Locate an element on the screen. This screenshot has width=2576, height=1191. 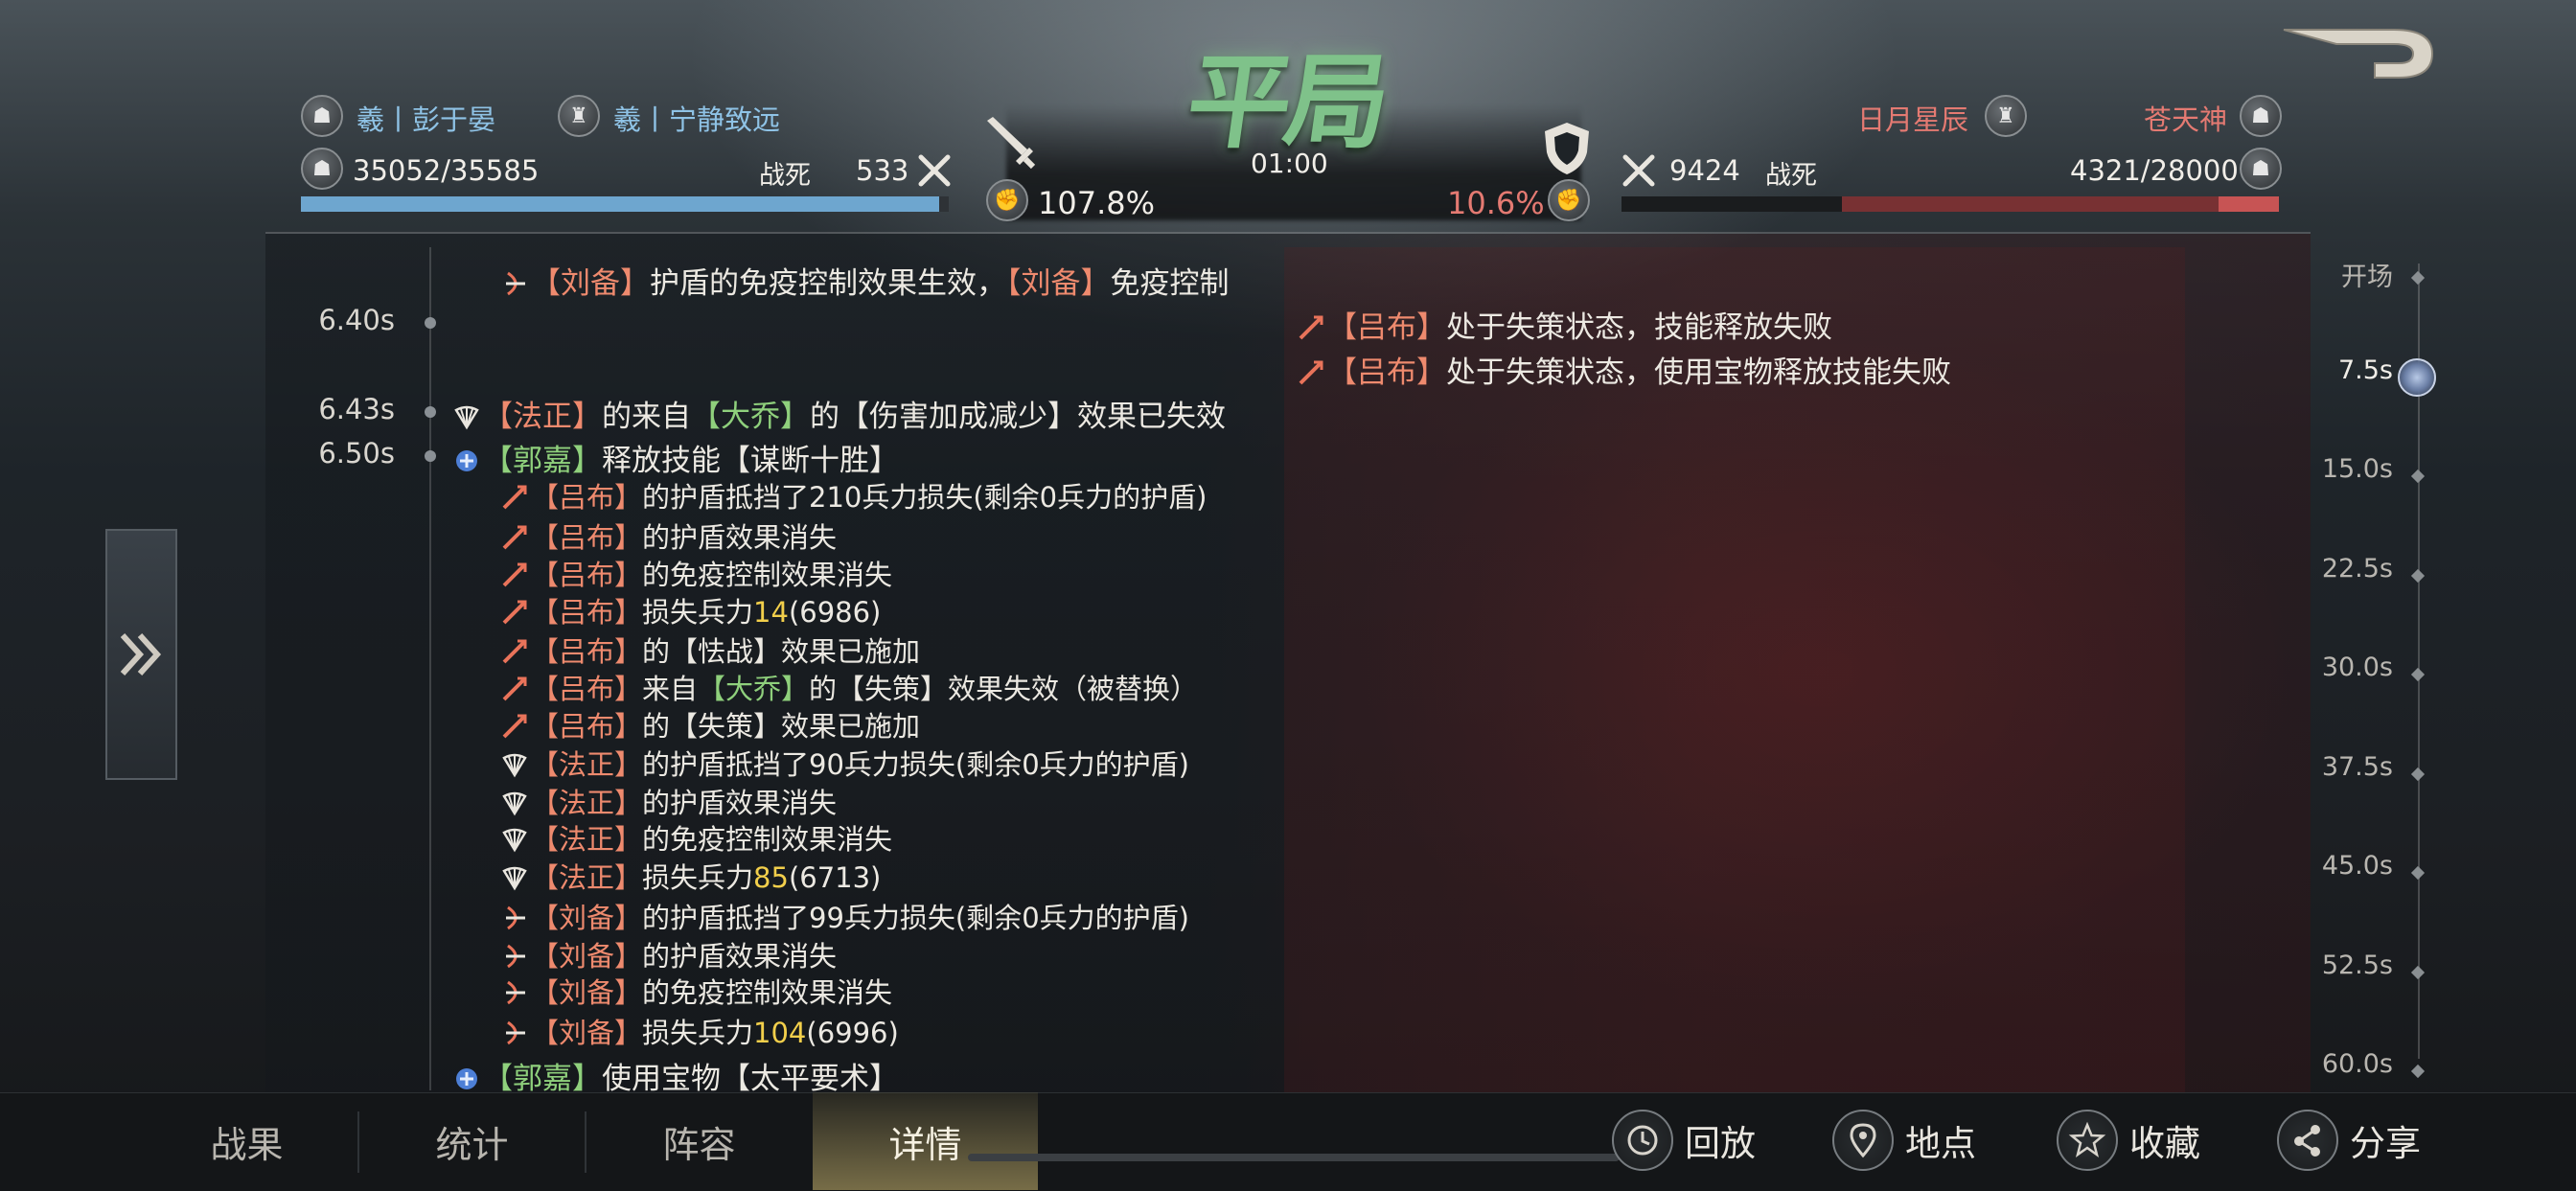
right-killed-value: 9424 is located at coordinates (1704, 170).